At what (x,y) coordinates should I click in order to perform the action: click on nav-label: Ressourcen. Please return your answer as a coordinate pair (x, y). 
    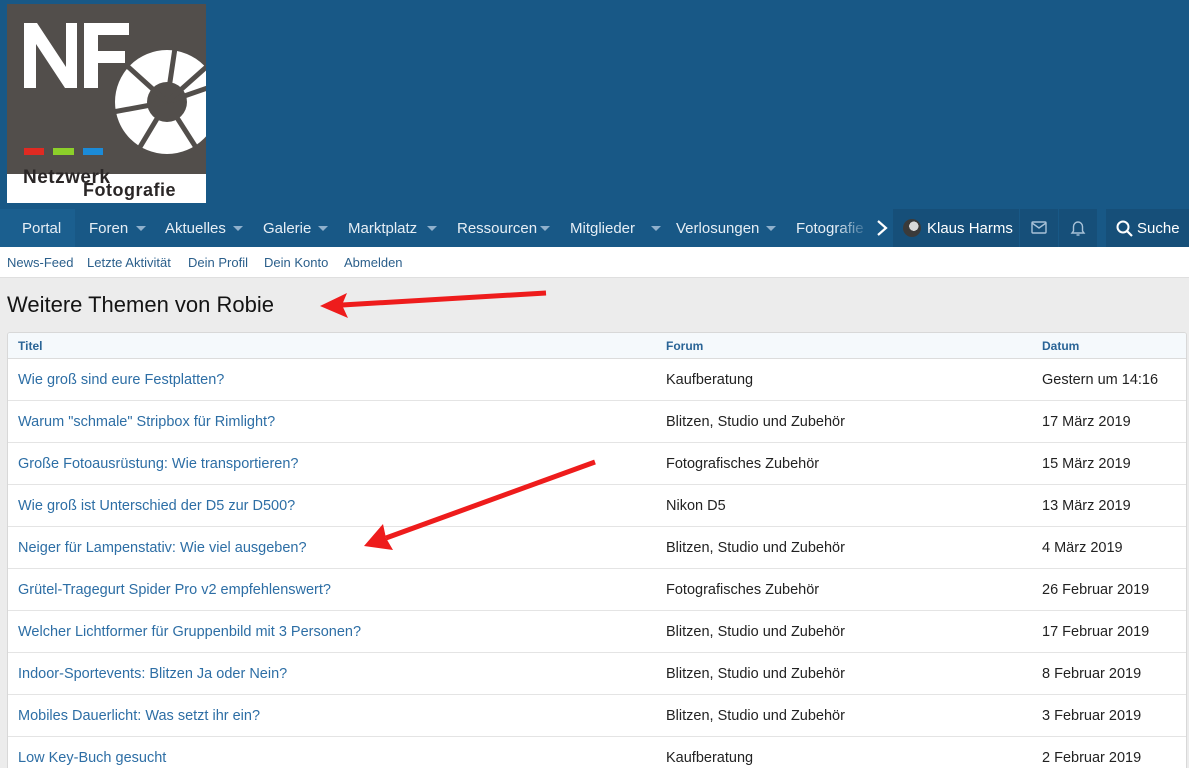
    Looking at the image, I should click on (497, 228).